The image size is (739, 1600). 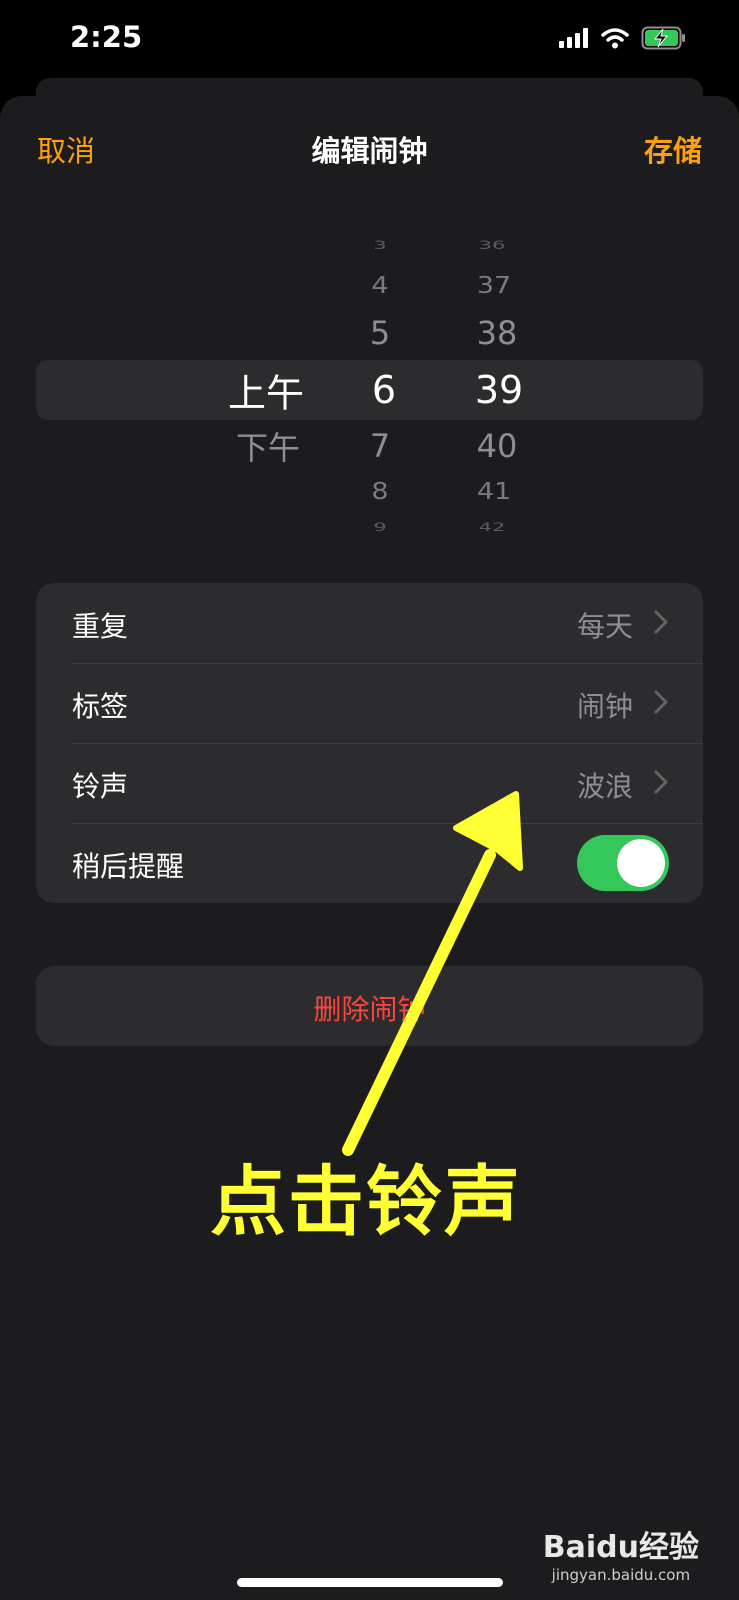 I want to click on save-button: 存储, so click(x=673, y=149).